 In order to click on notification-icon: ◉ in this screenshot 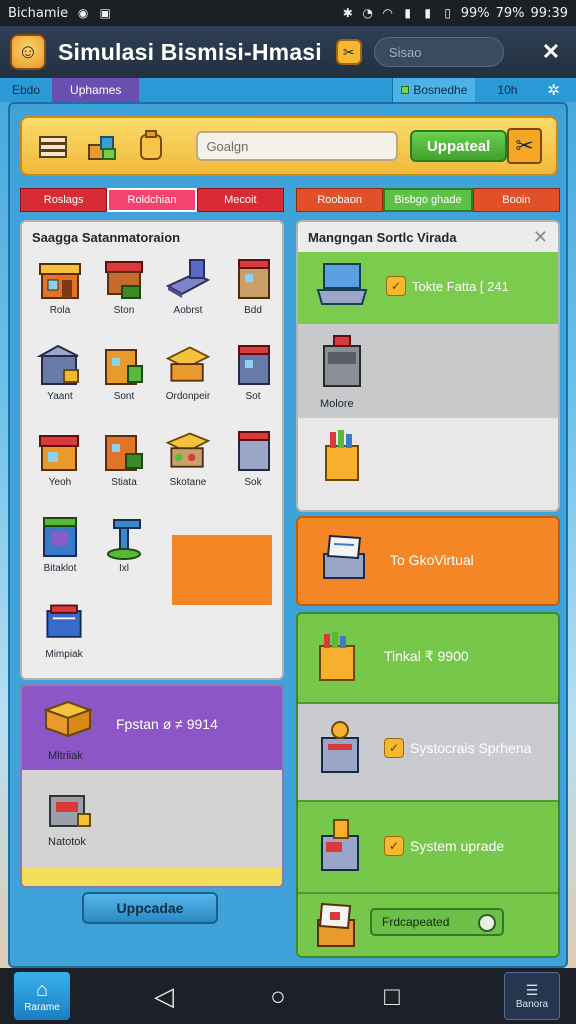, I will do `click(83, 13)`.